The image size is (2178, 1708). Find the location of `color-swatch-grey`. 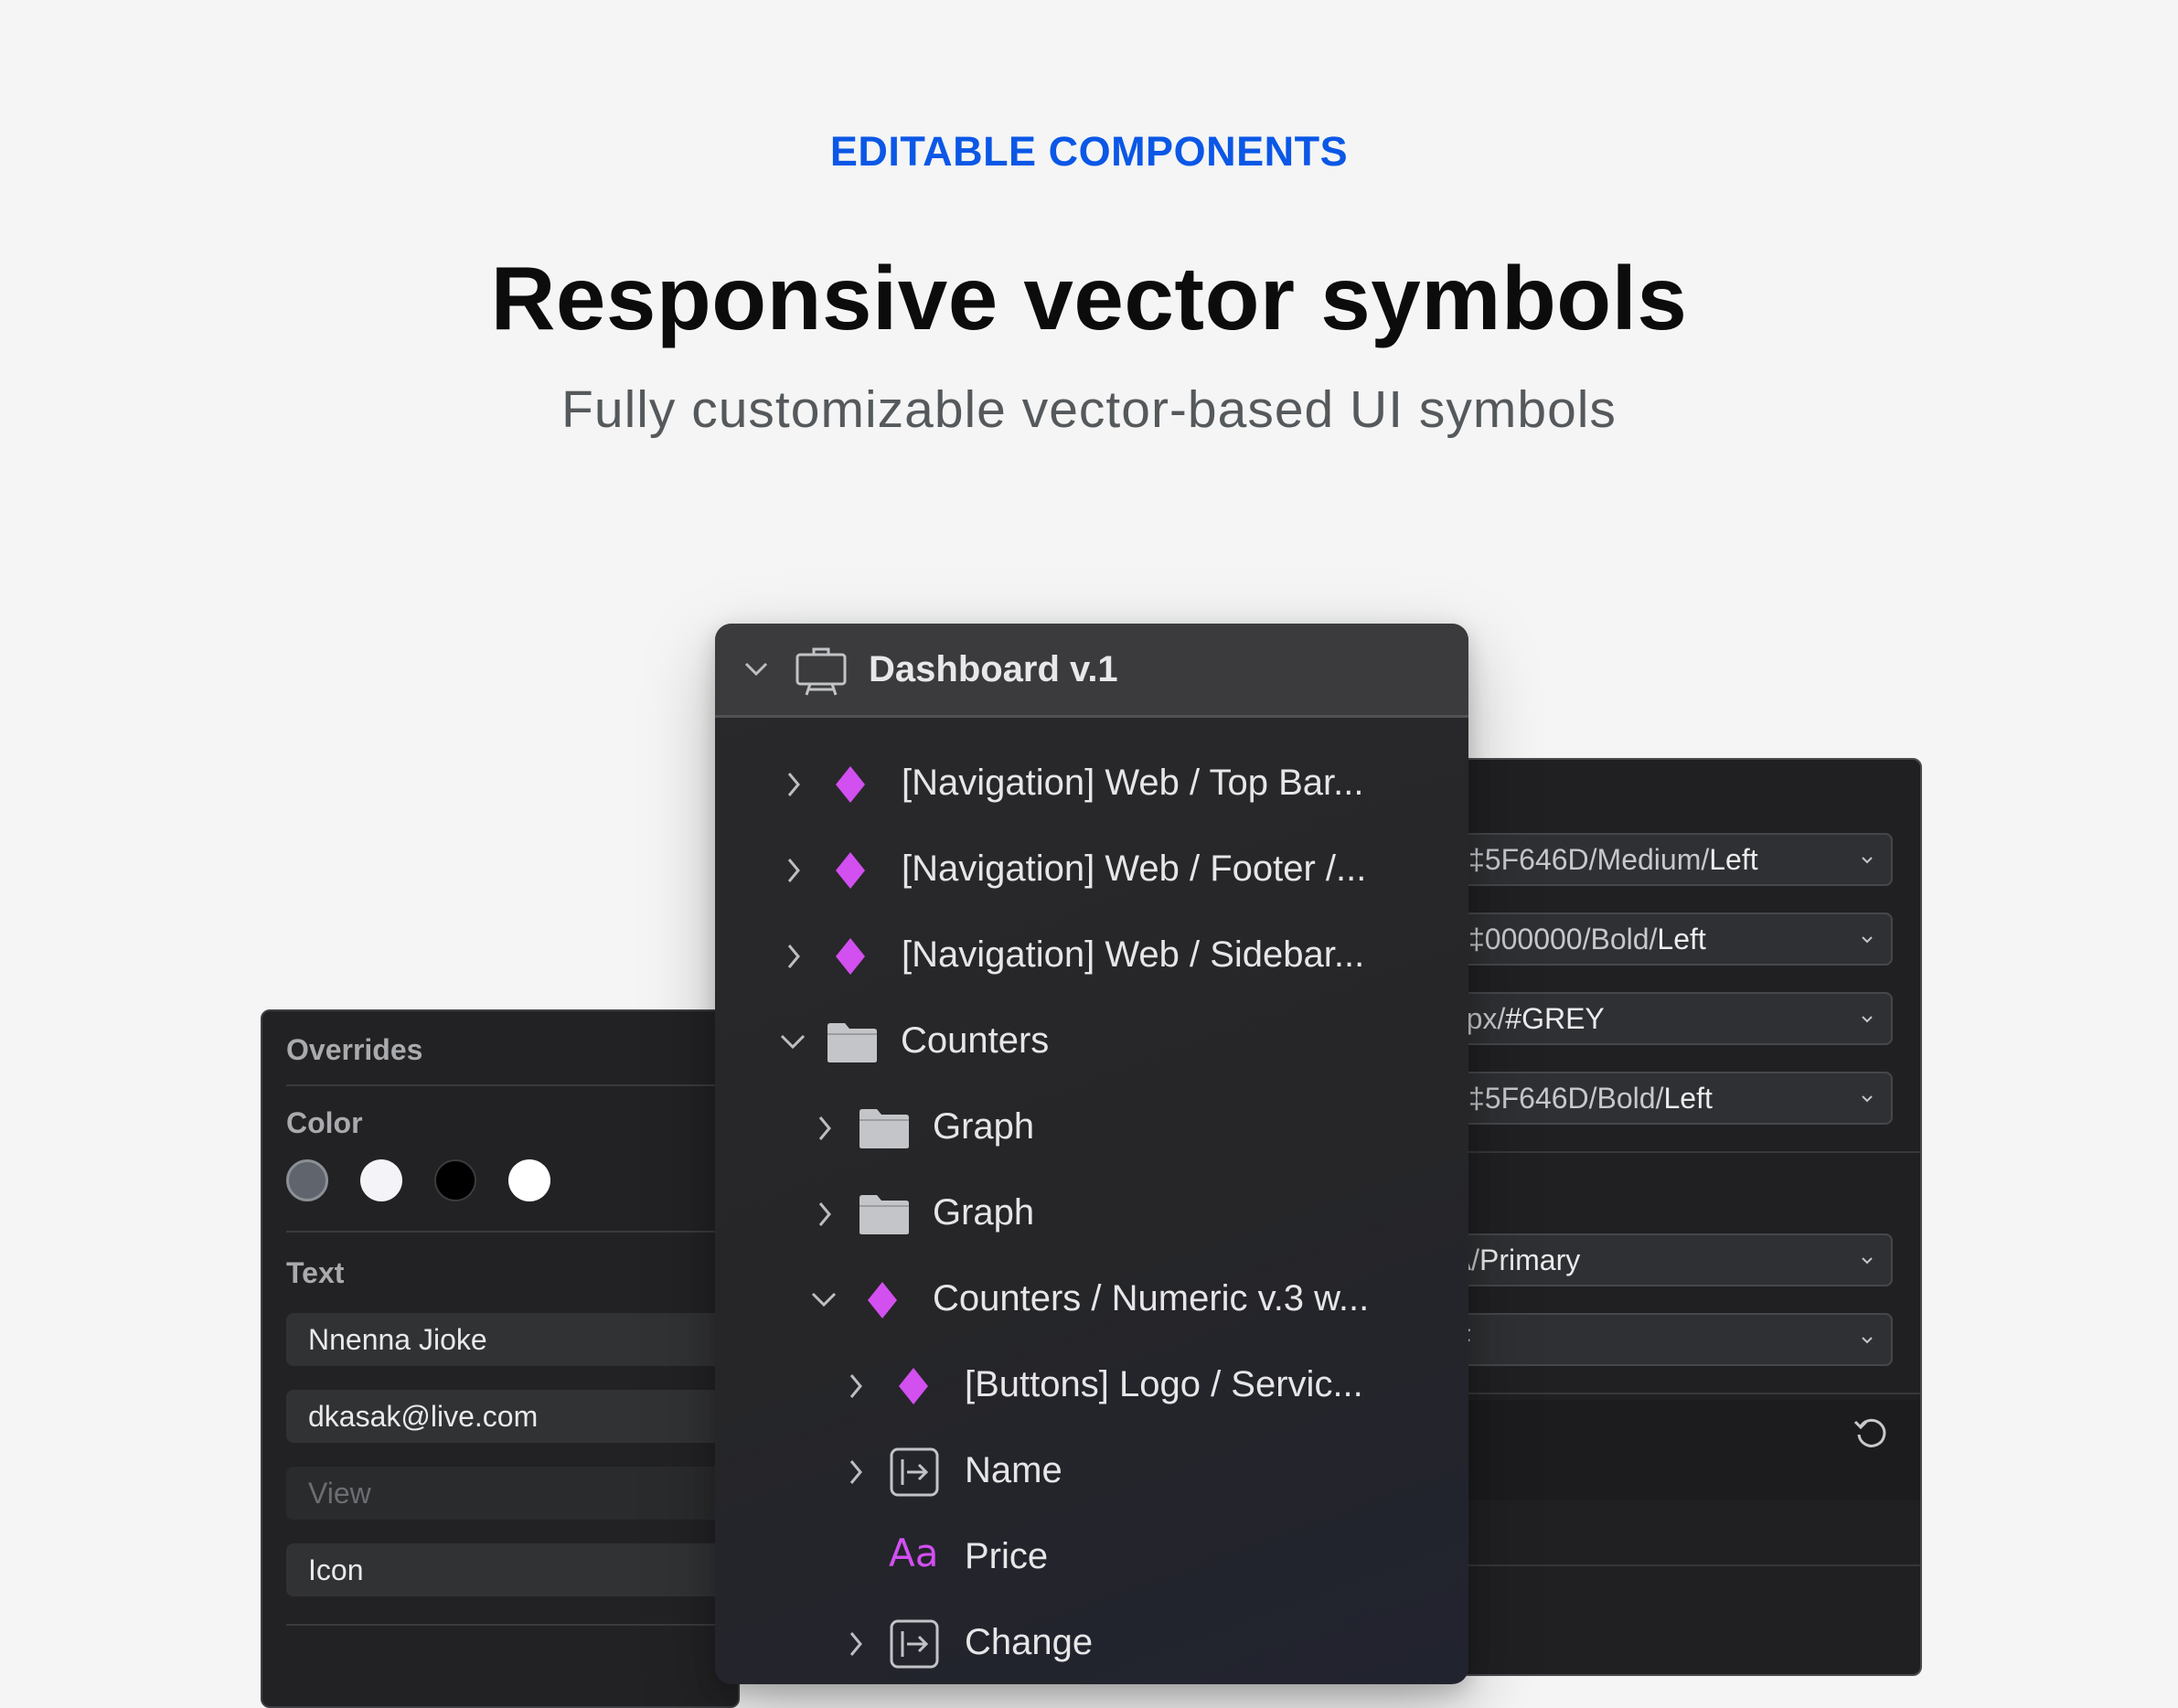

color-swatch-grey is located at coordinates (307, 1180).